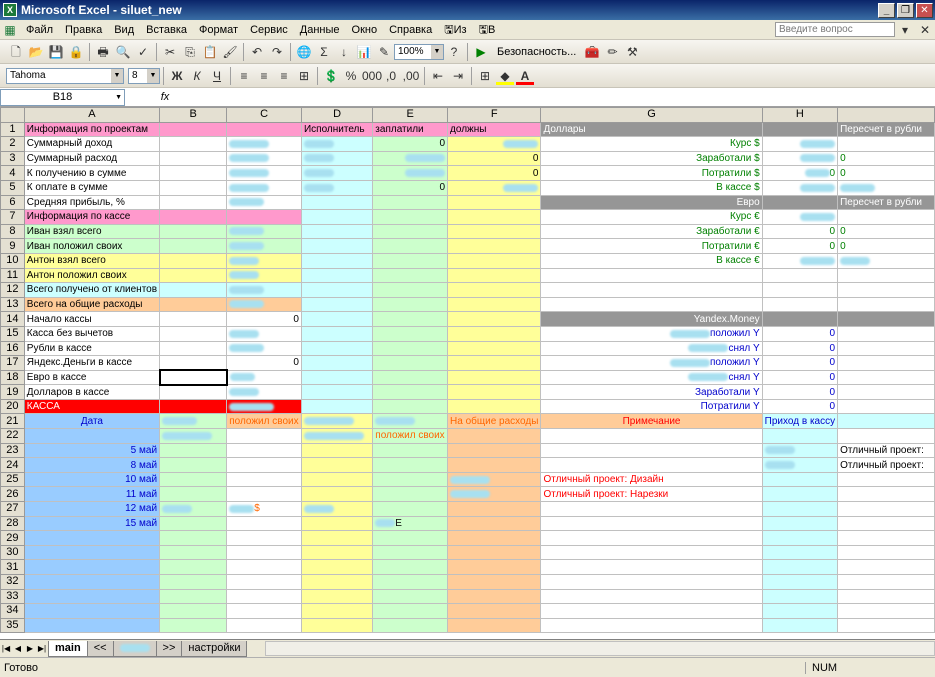  Describe the element at coordinates (264, 304) in the screenshot. I see `cell-C13` at that location.